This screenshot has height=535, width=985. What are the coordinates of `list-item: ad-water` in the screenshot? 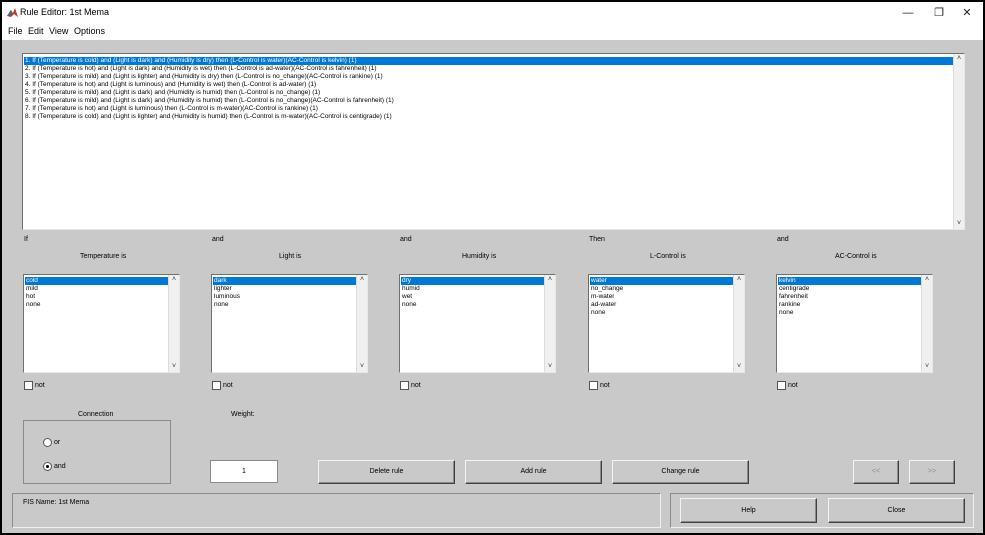 It's located at (661, 305).